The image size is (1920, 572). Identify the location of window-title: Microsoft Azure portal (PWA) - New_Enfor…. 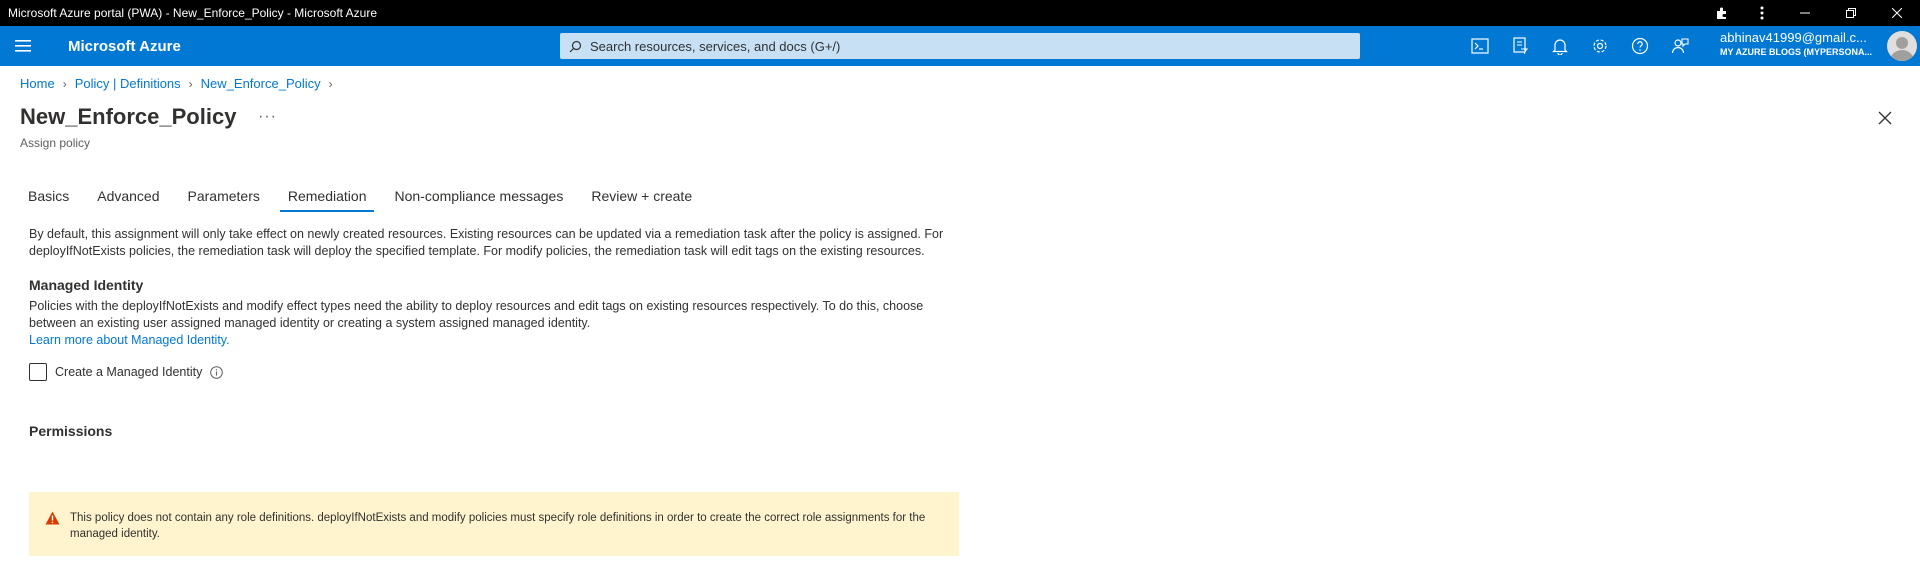
(192, 13).